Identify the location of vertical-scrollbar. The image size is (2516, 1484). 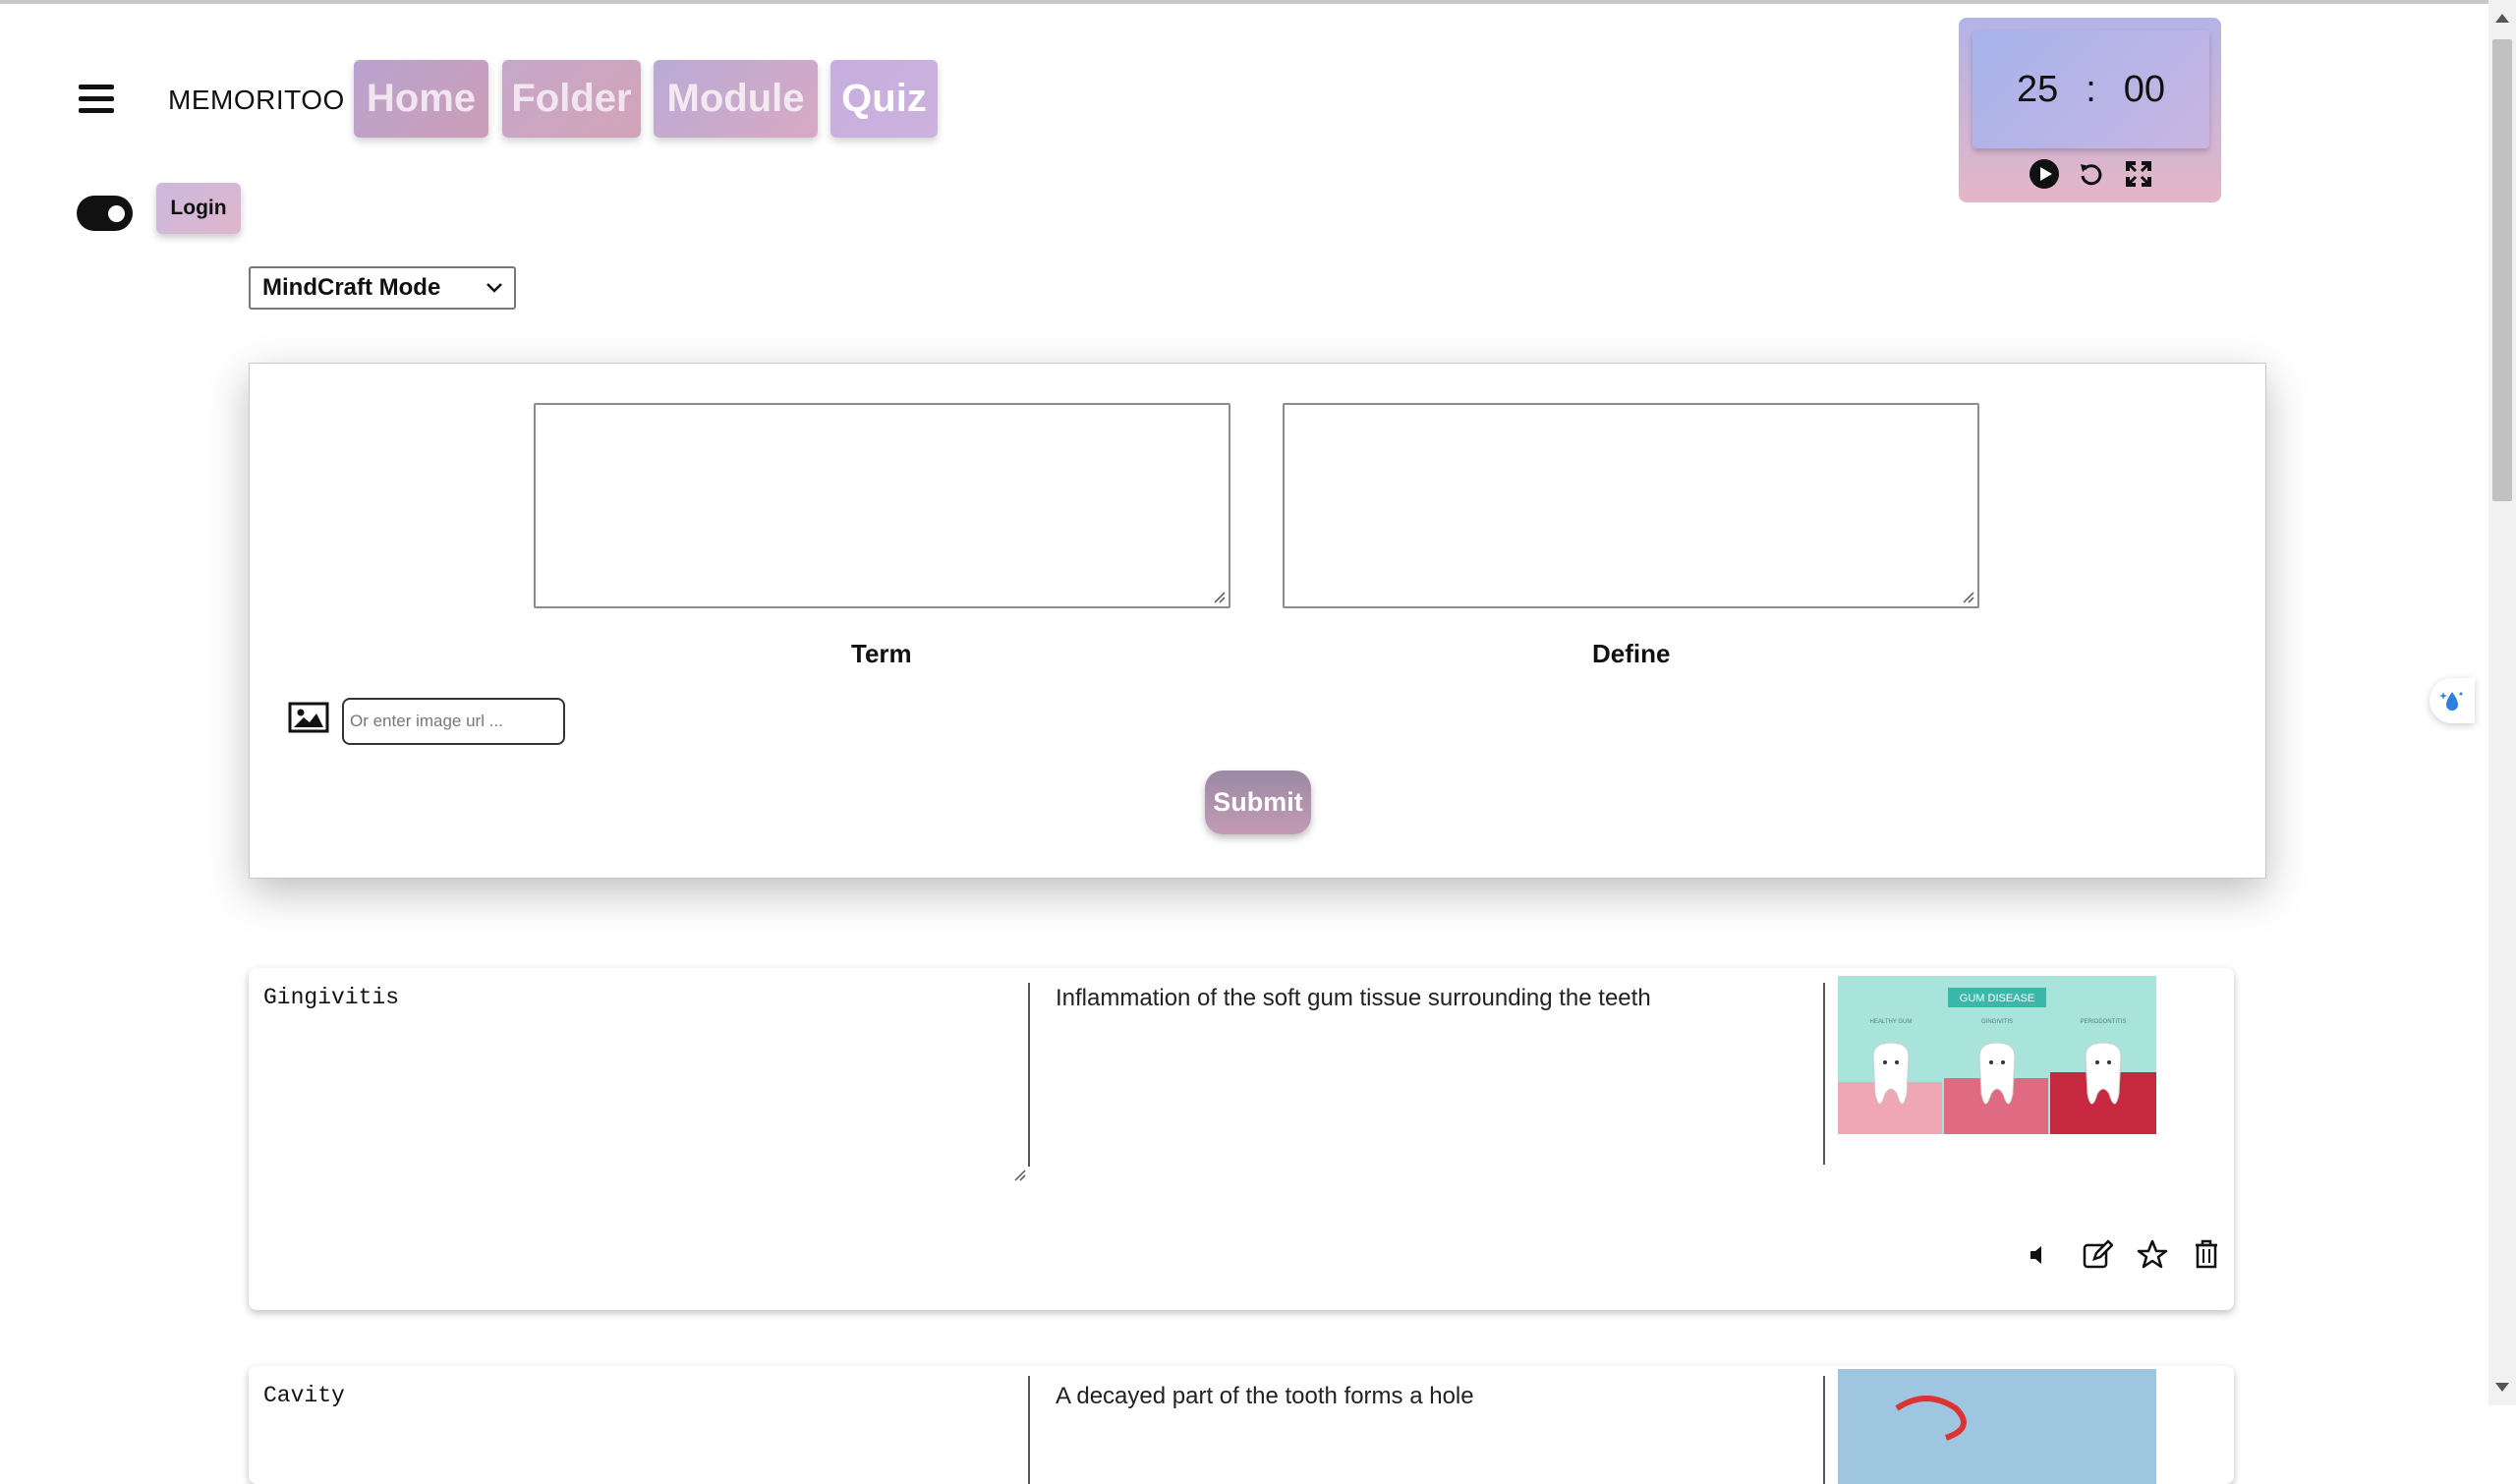
(2502, 702).